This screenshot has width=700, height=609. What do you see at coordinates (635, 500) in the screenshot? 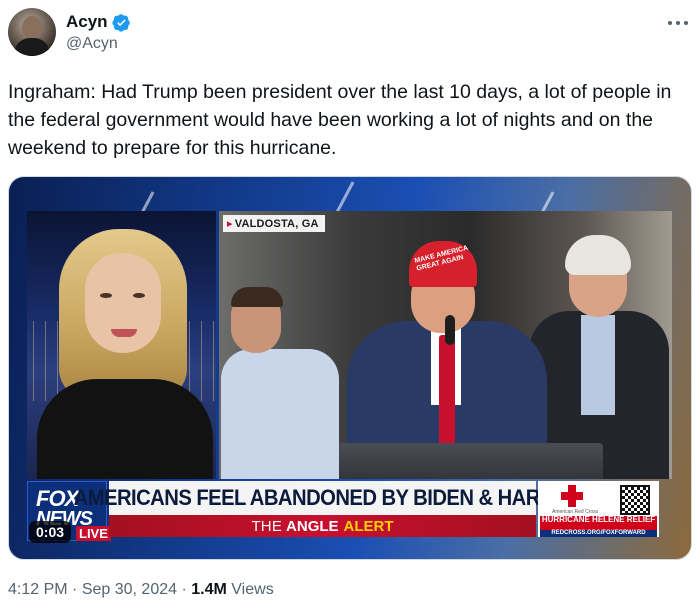
I see `qr-code-icon` at bounding box center [635, 500].